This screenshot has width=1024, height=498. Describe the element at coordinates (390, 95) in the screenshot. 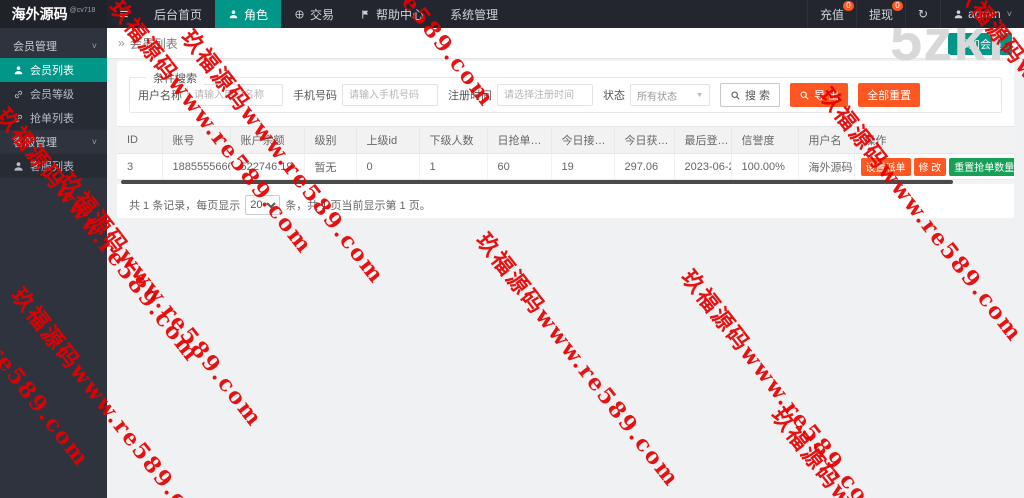

I see `phone-input` at that location.